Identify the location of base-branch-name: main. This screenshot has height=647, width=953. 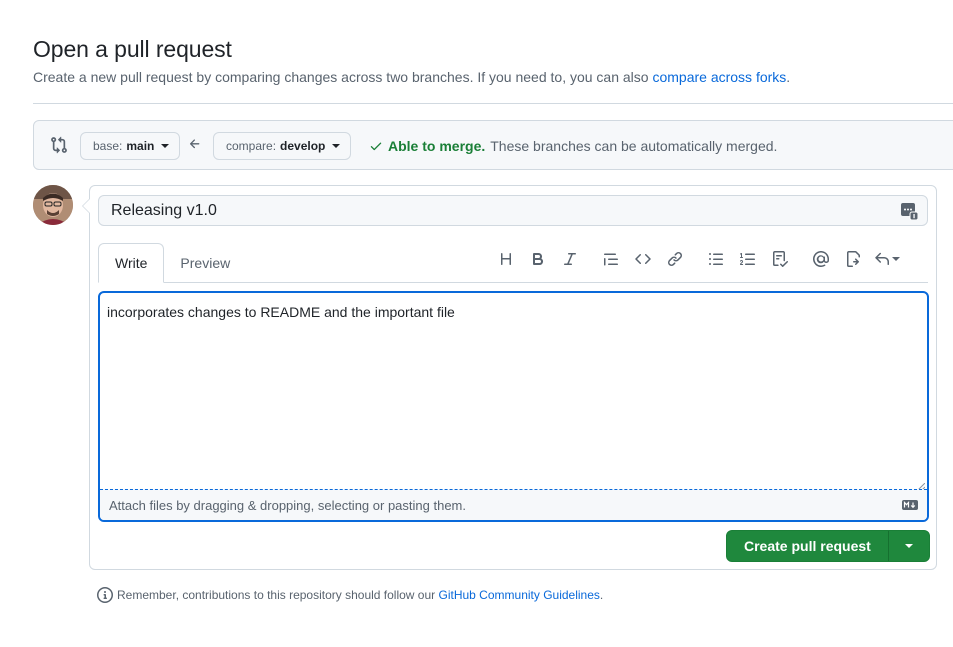
(140, 146).